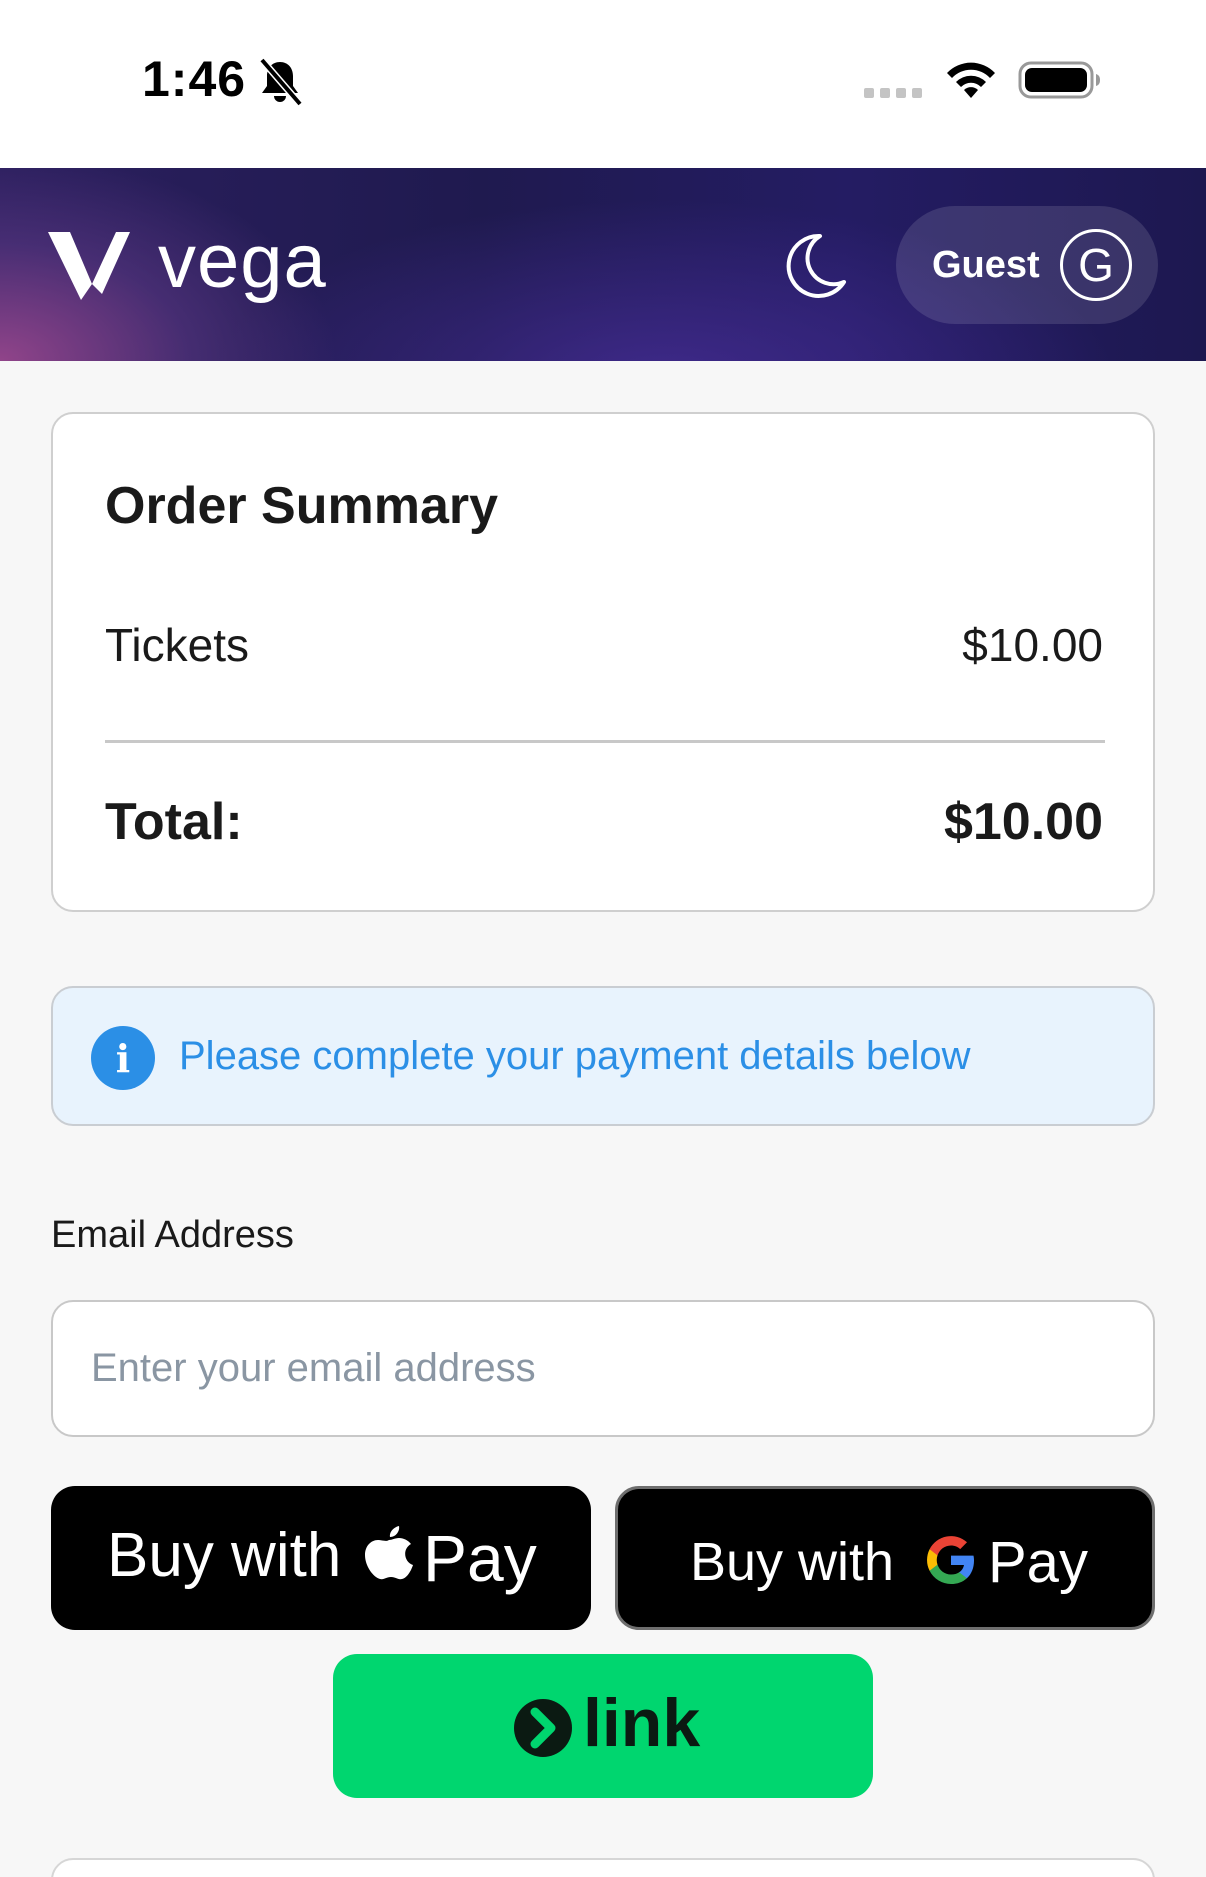 Image resolution: width=1206 pixels, height=1877 pixels. What do you see at coordinates (986, 265) in the screenshot?
I see `guest-label: Guest` at bounding box center [986, 265].